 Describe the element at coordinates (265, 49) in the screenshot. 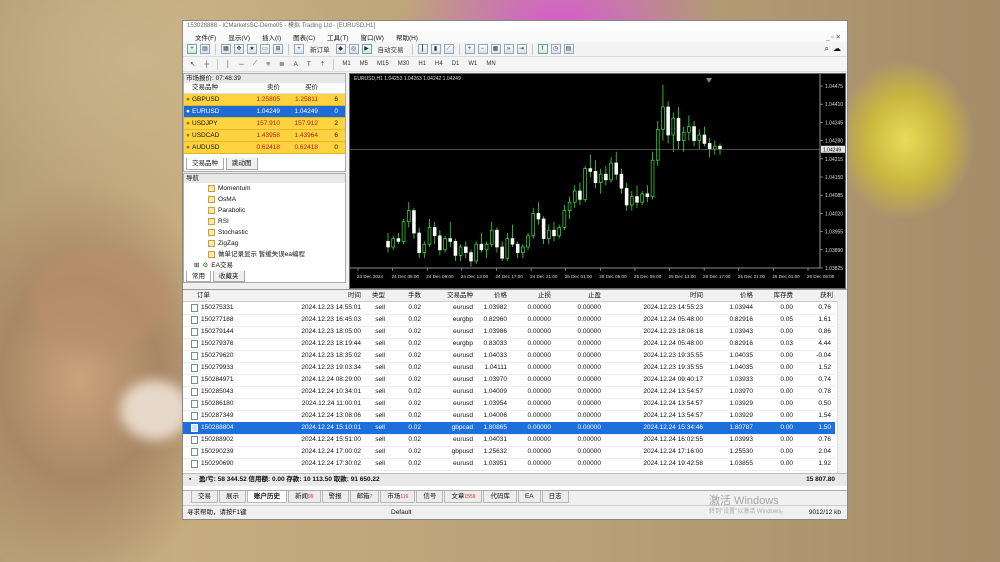

I see `terminal-icon: ▭` at that location.